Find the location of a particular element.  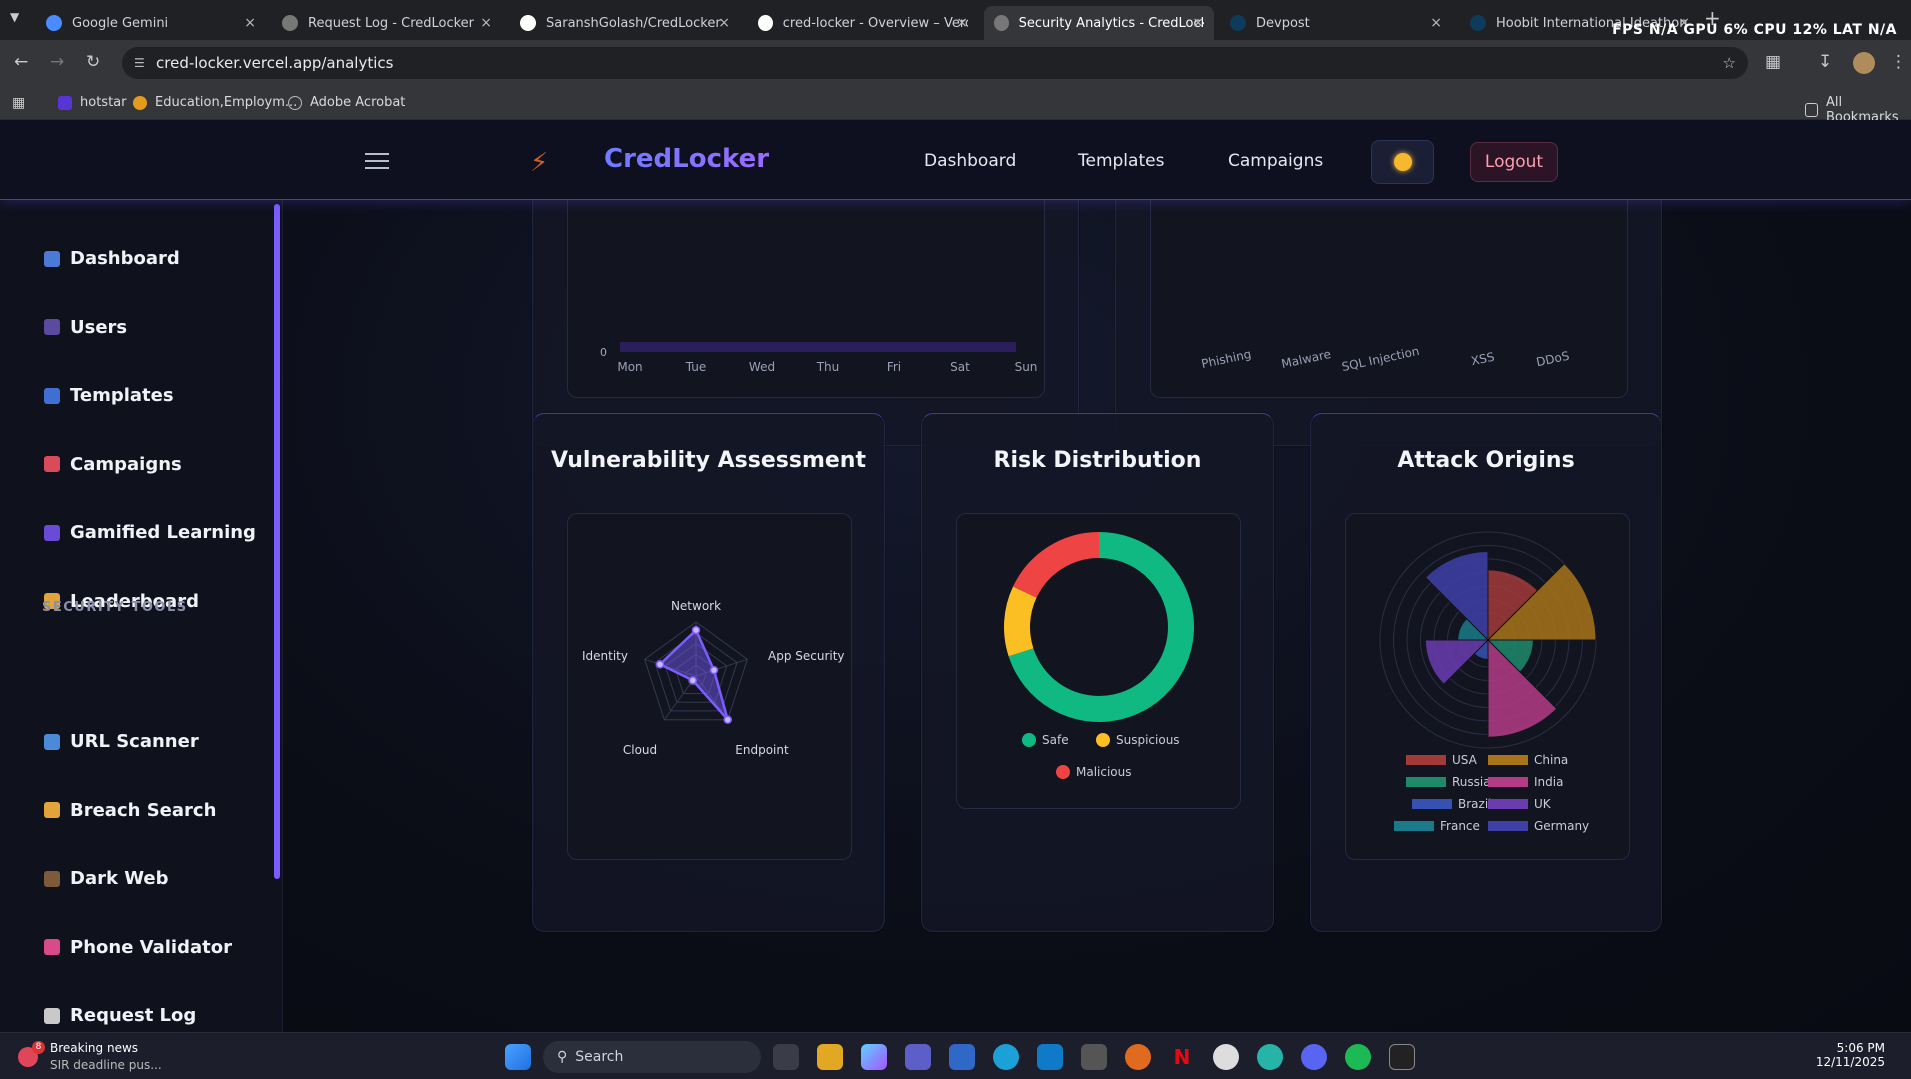

apps-grid-icon: ▦ is located at coordinates (18, 103).